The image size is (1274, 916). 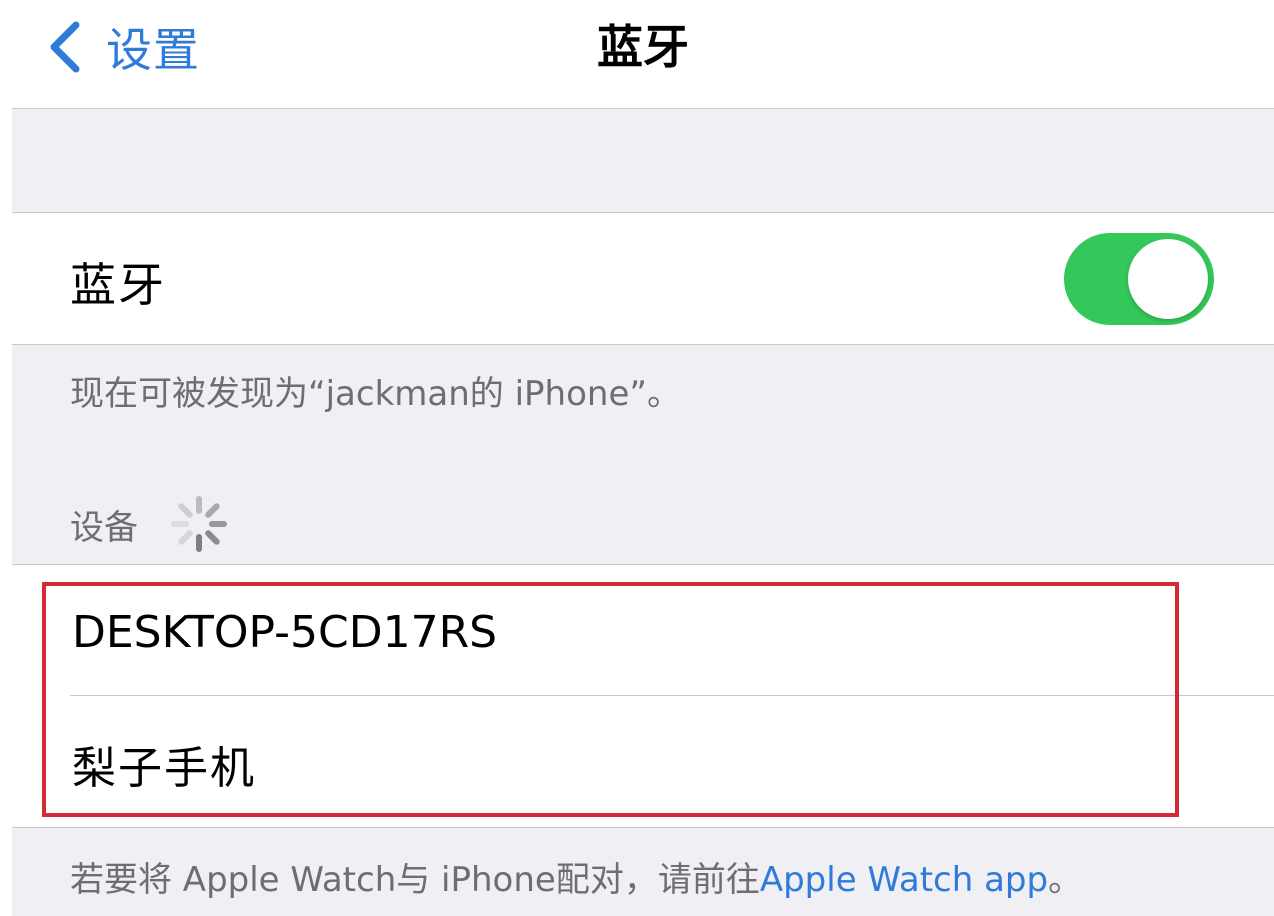 What do you see at coordinates (1065, 880) in the screenshot?
I see `footer-suffix: 。` at bounding box center [1065, 880].